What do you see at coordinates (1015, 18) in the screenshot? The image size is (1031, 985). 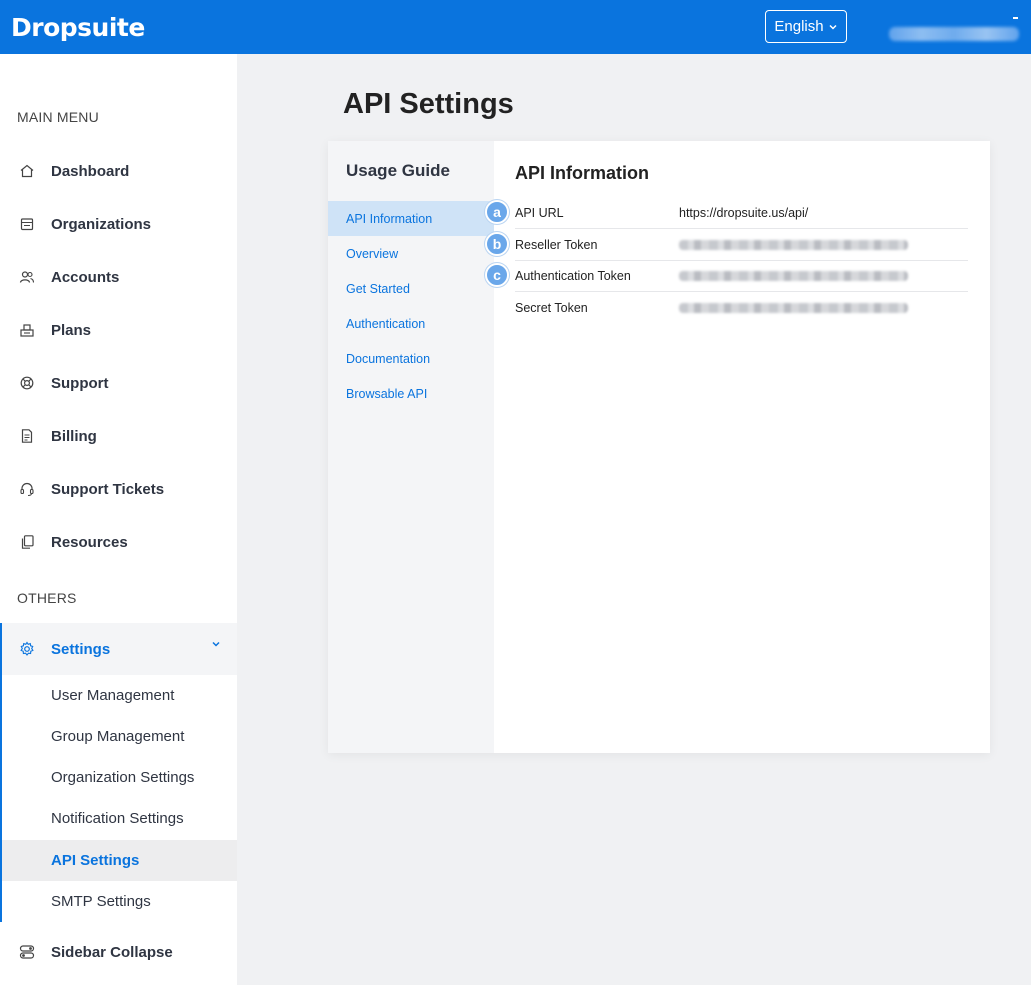 I see `user-menu-dash` at bounding box center [1015, 18].